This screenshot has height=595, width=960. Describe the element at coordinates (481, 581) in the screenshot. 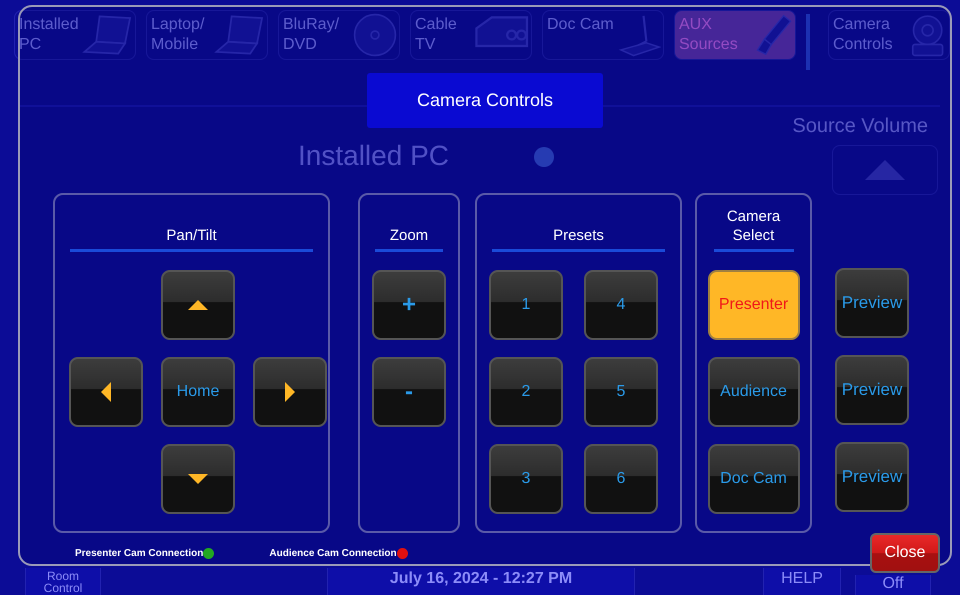

I see `date-time-display: July 16, 2024 - 12:27 PM` at that location.